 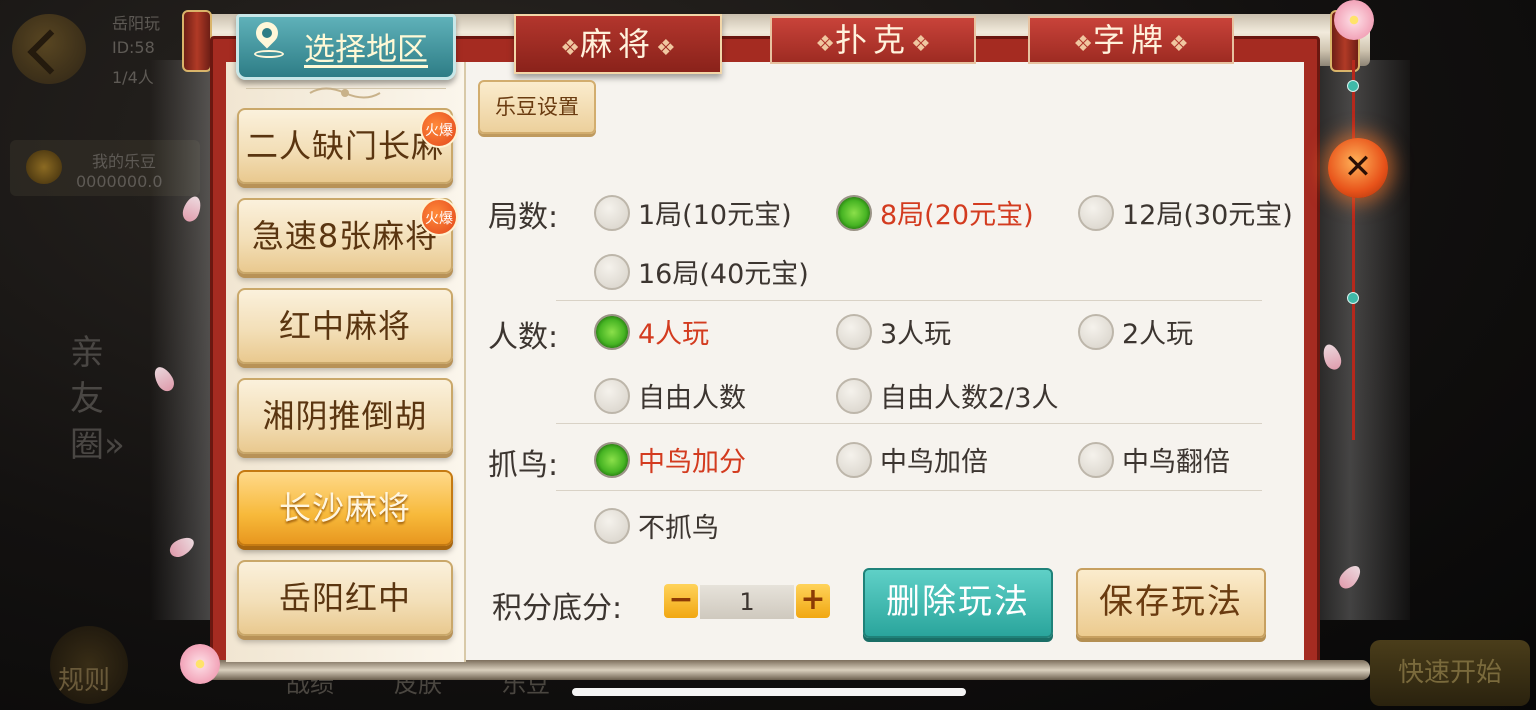 I want to click on bg-friends-circle: 亲友圈», so click(x=97, y=399).